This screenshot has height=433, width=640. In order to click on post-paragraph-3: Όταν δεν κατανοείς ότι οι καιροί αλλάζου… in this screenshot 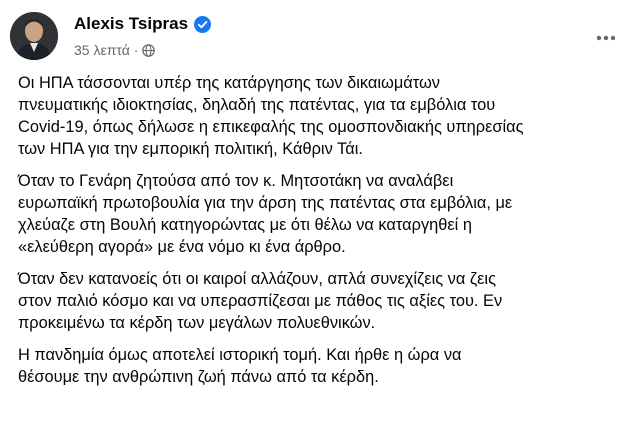, I will do `click(260, 301)`.